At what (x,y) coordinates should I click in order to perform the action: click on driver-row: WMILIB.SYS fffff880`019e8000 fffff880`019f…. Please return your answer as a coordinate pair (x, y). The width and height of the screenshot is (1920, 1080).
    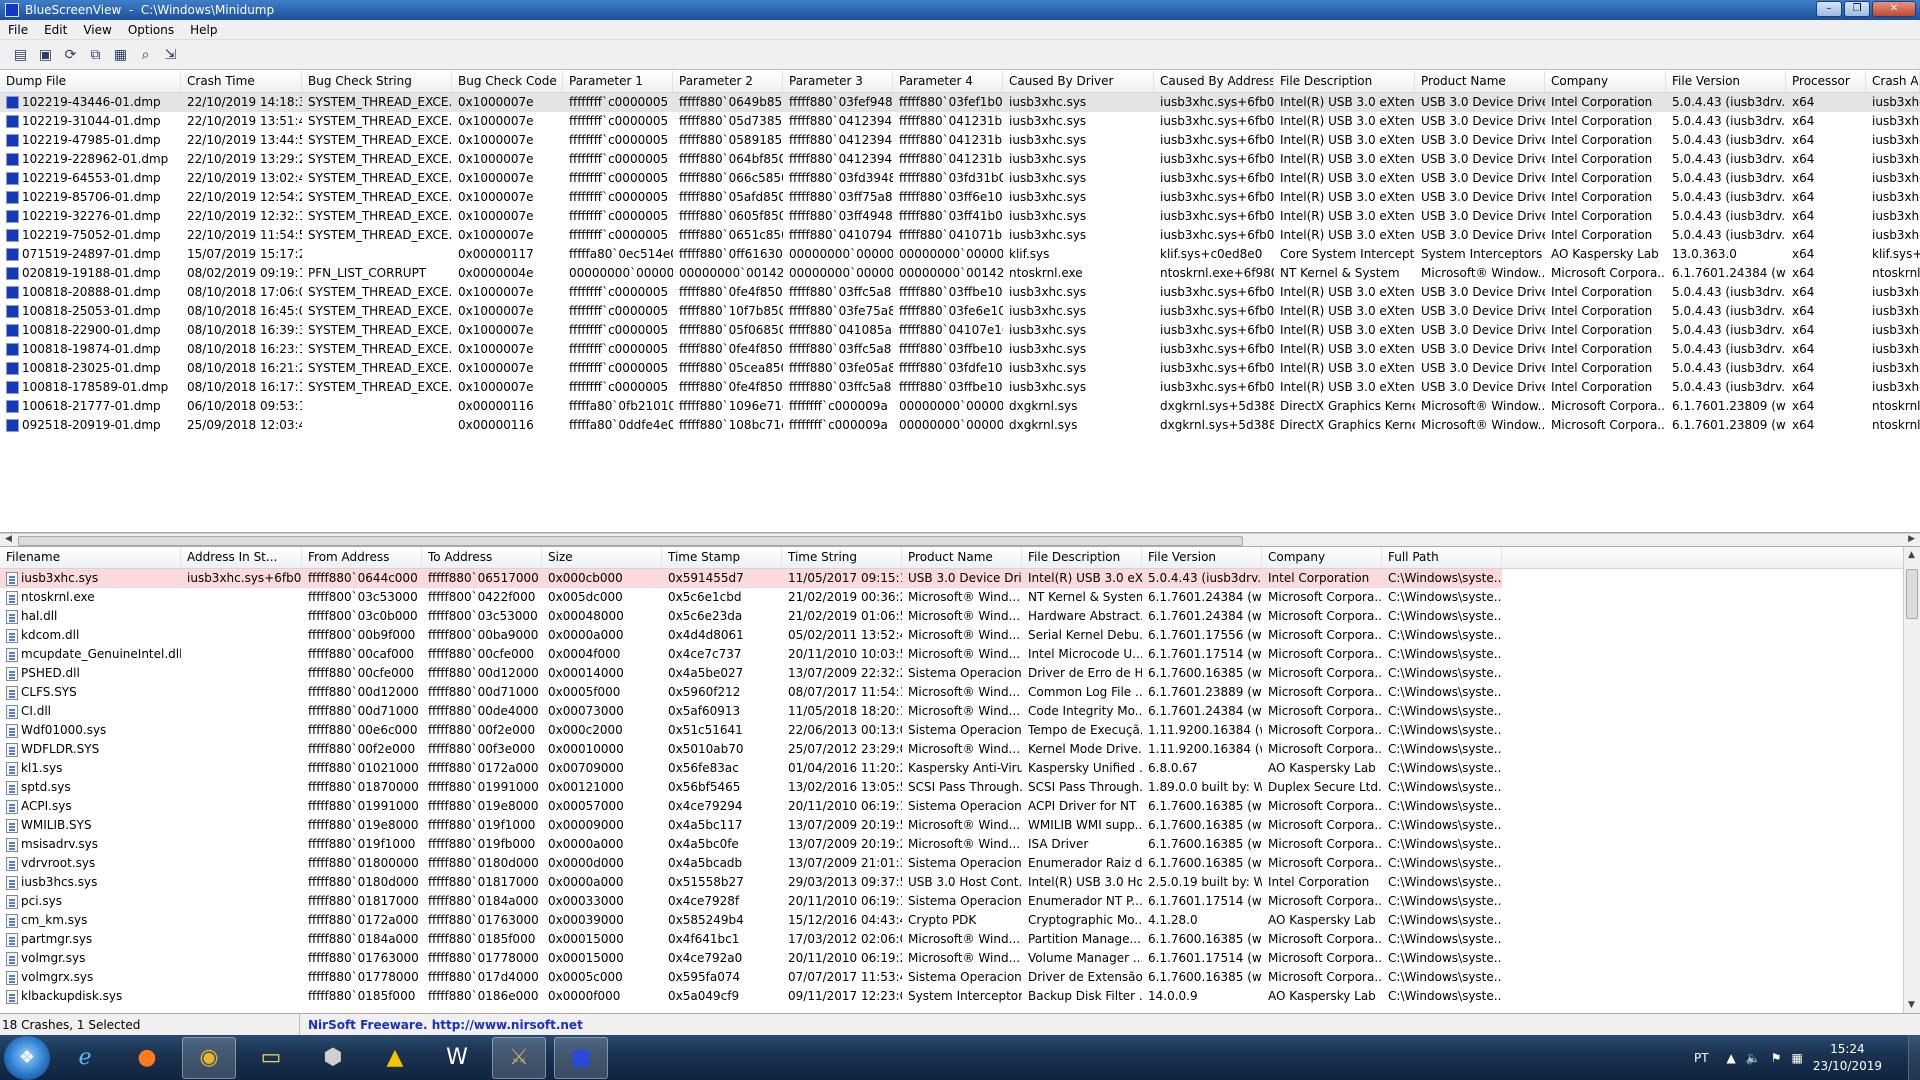
    Looking at the image, I should click on (960, 825).